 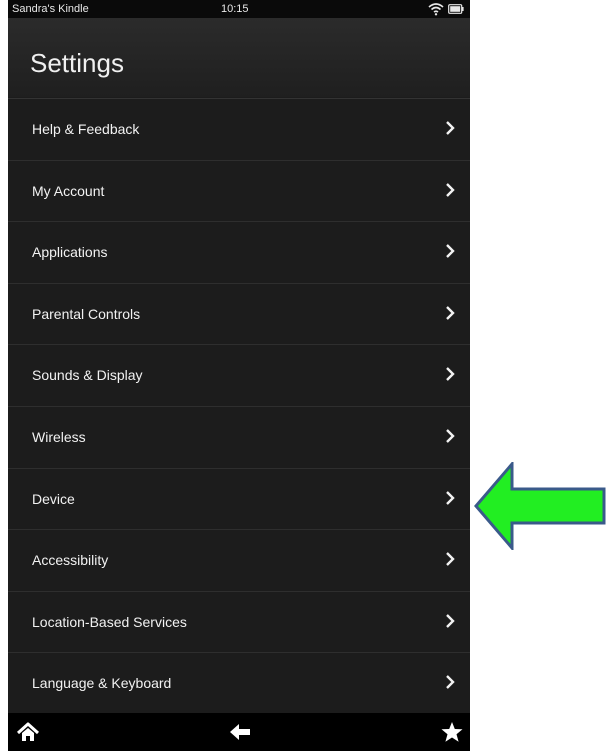 I want to click on settings-item-label: Wireless, so click(x=59, y=436).